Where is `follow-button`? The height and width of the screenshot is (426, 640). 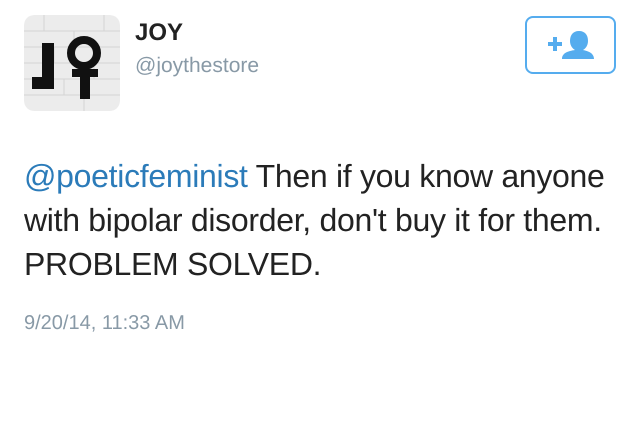
follow-button is located at coordinates (570, 45).